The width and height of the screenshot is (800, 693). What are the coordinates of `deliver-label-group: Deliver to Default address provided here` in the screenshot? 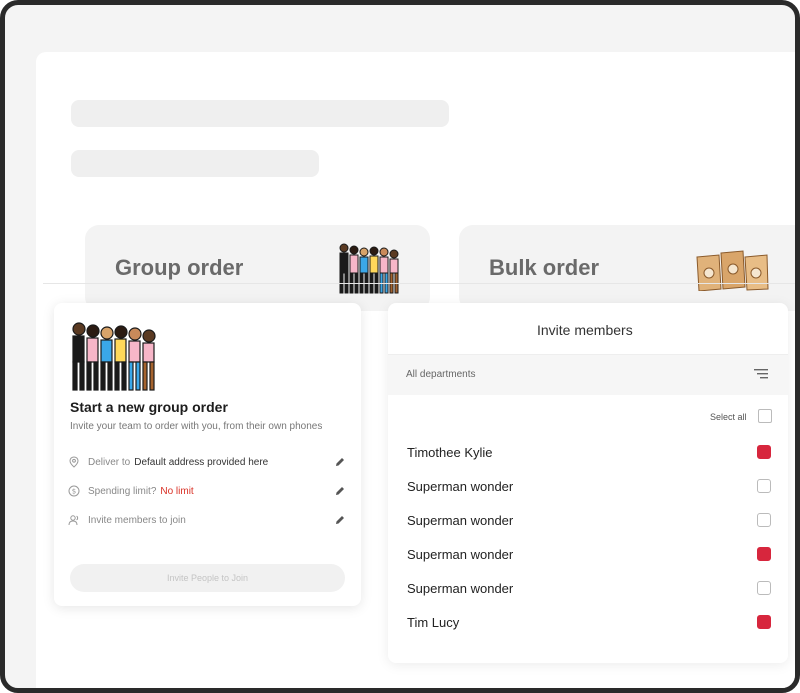 It's located at (178, 462).